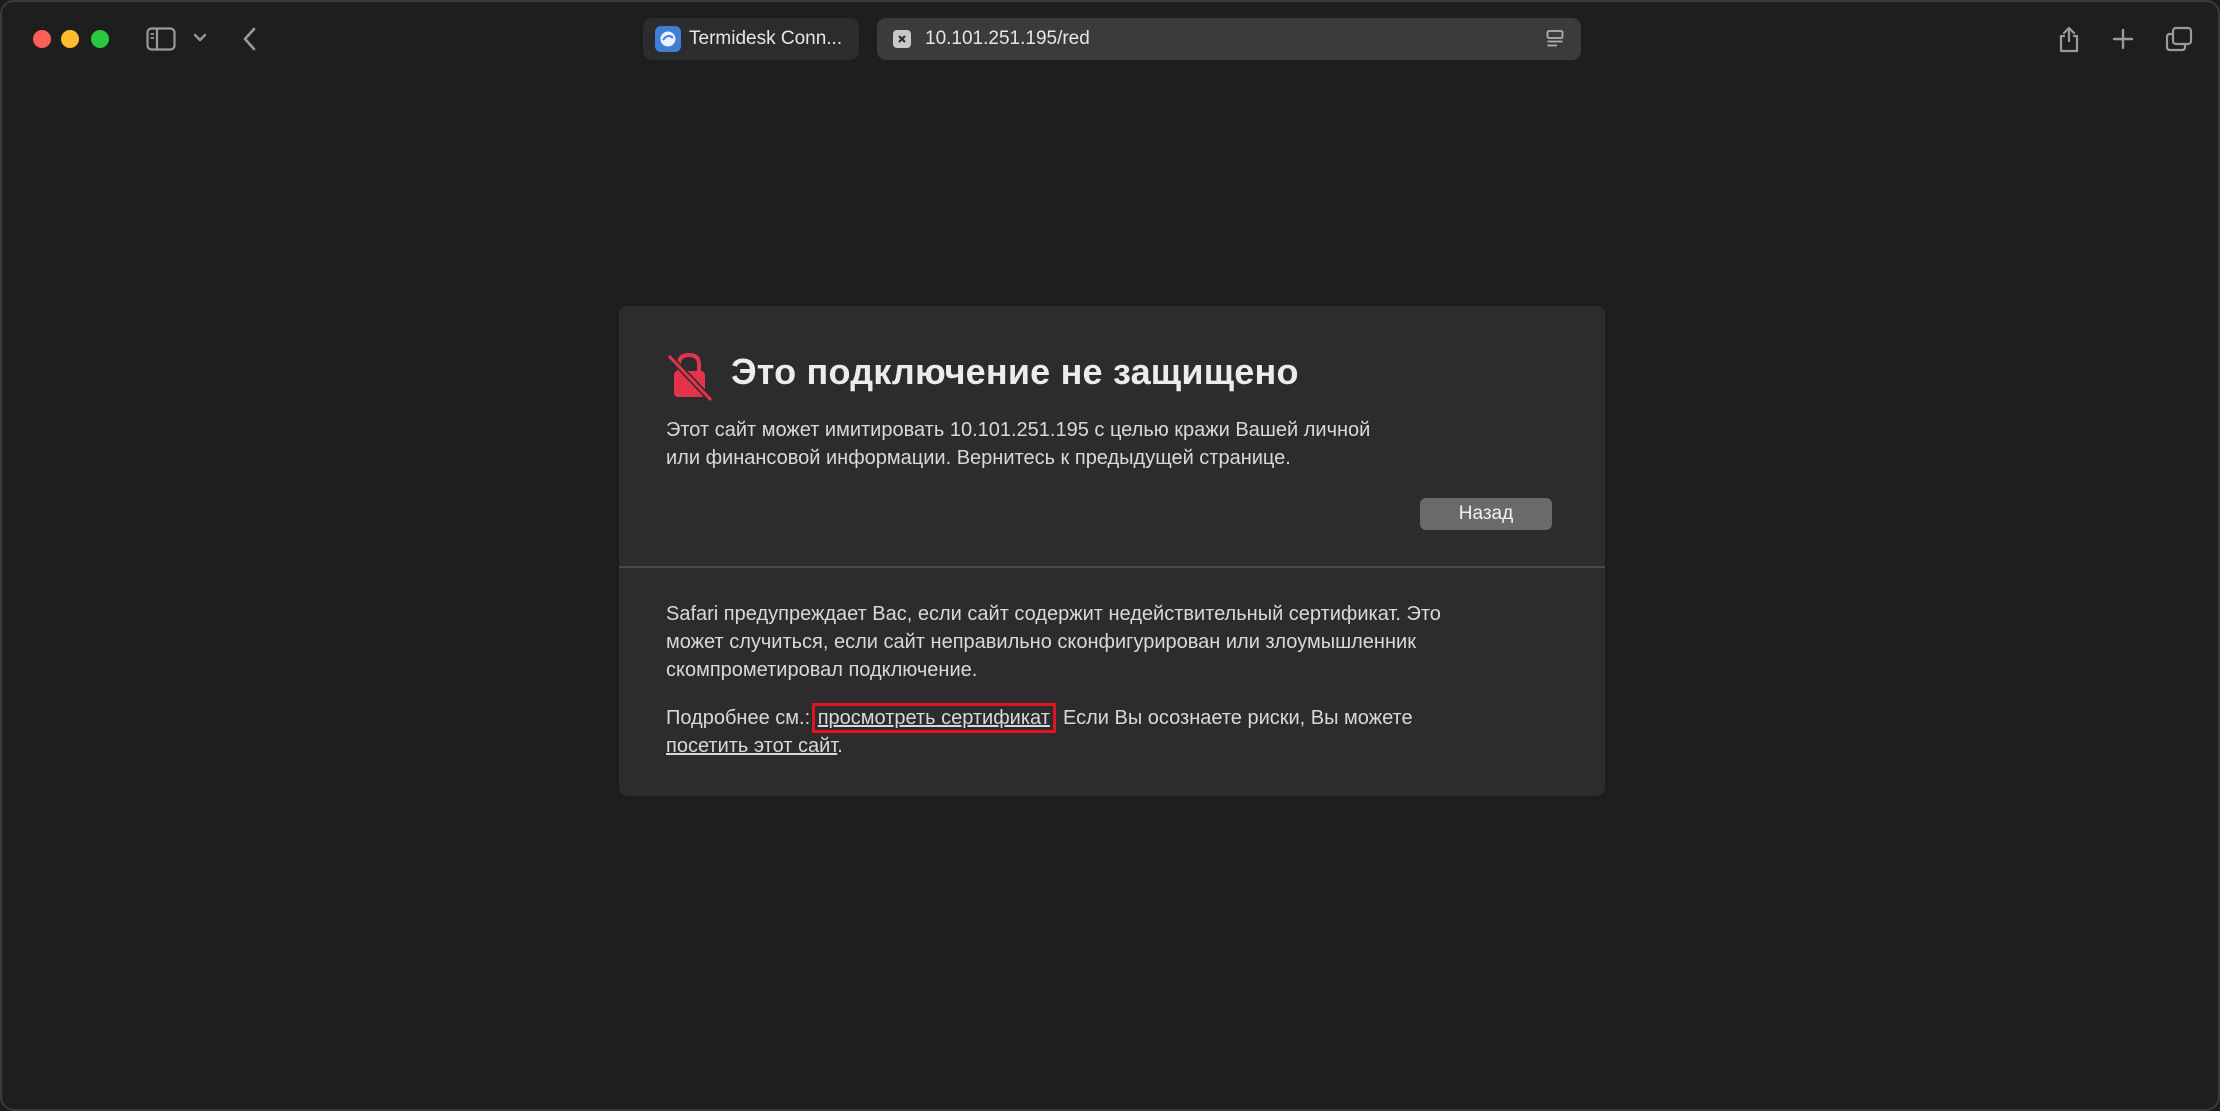 The image size is (2220, 1111). What do you see at coordinates (200, 38) in the screenshot?
I see `chevron-down-icon` at bounding box center [200, 38].